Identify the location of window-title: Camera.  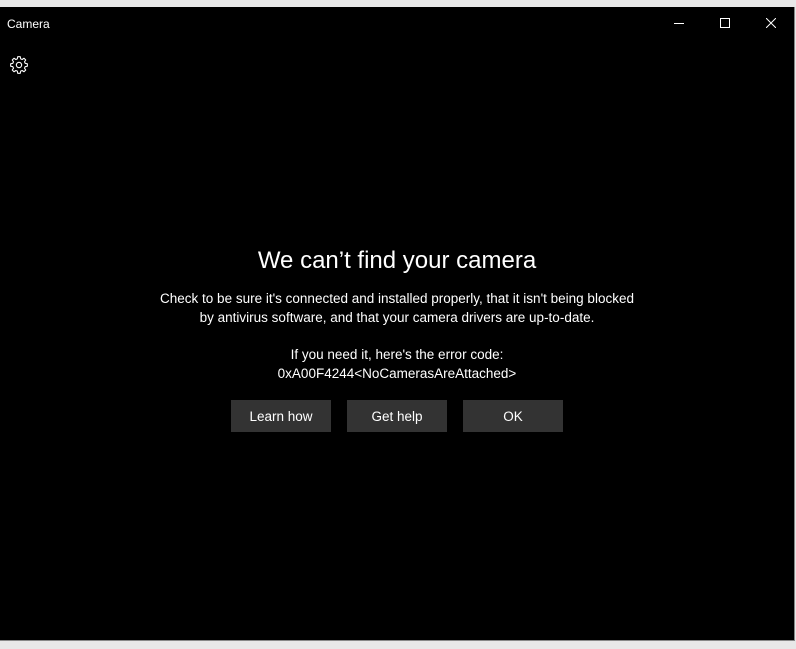
(28, 24).